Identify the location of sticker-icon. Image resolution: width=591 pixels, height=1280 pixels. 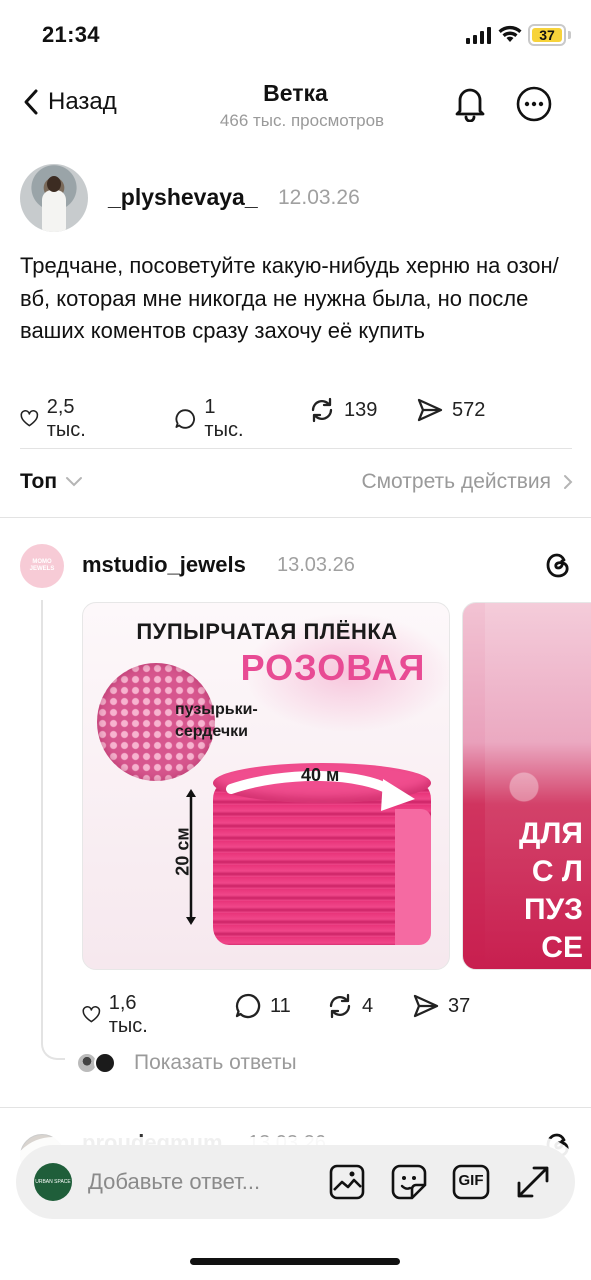
(409, 1182).